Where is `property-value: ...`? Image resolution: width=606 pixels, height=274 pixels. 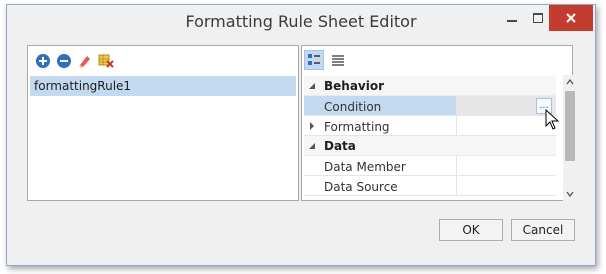 property-value: ... is located at coordinates (506, 106).